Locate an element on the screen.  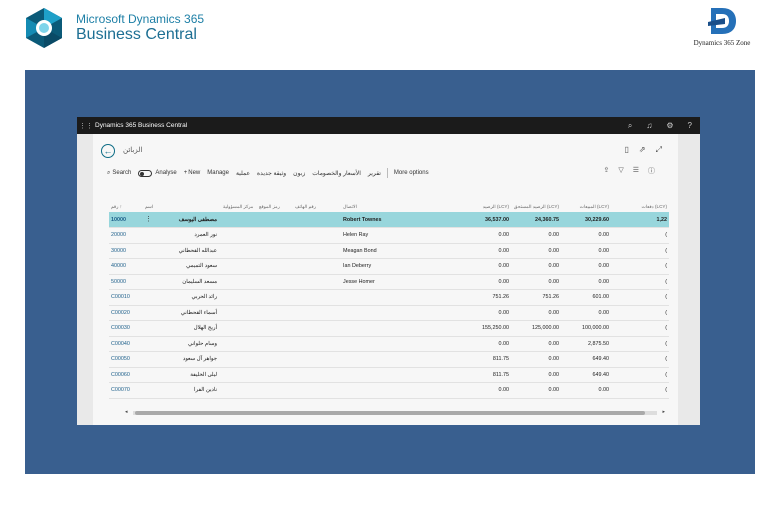
cell-name: أسماء القحطاني is located at coordinates (182, 313).